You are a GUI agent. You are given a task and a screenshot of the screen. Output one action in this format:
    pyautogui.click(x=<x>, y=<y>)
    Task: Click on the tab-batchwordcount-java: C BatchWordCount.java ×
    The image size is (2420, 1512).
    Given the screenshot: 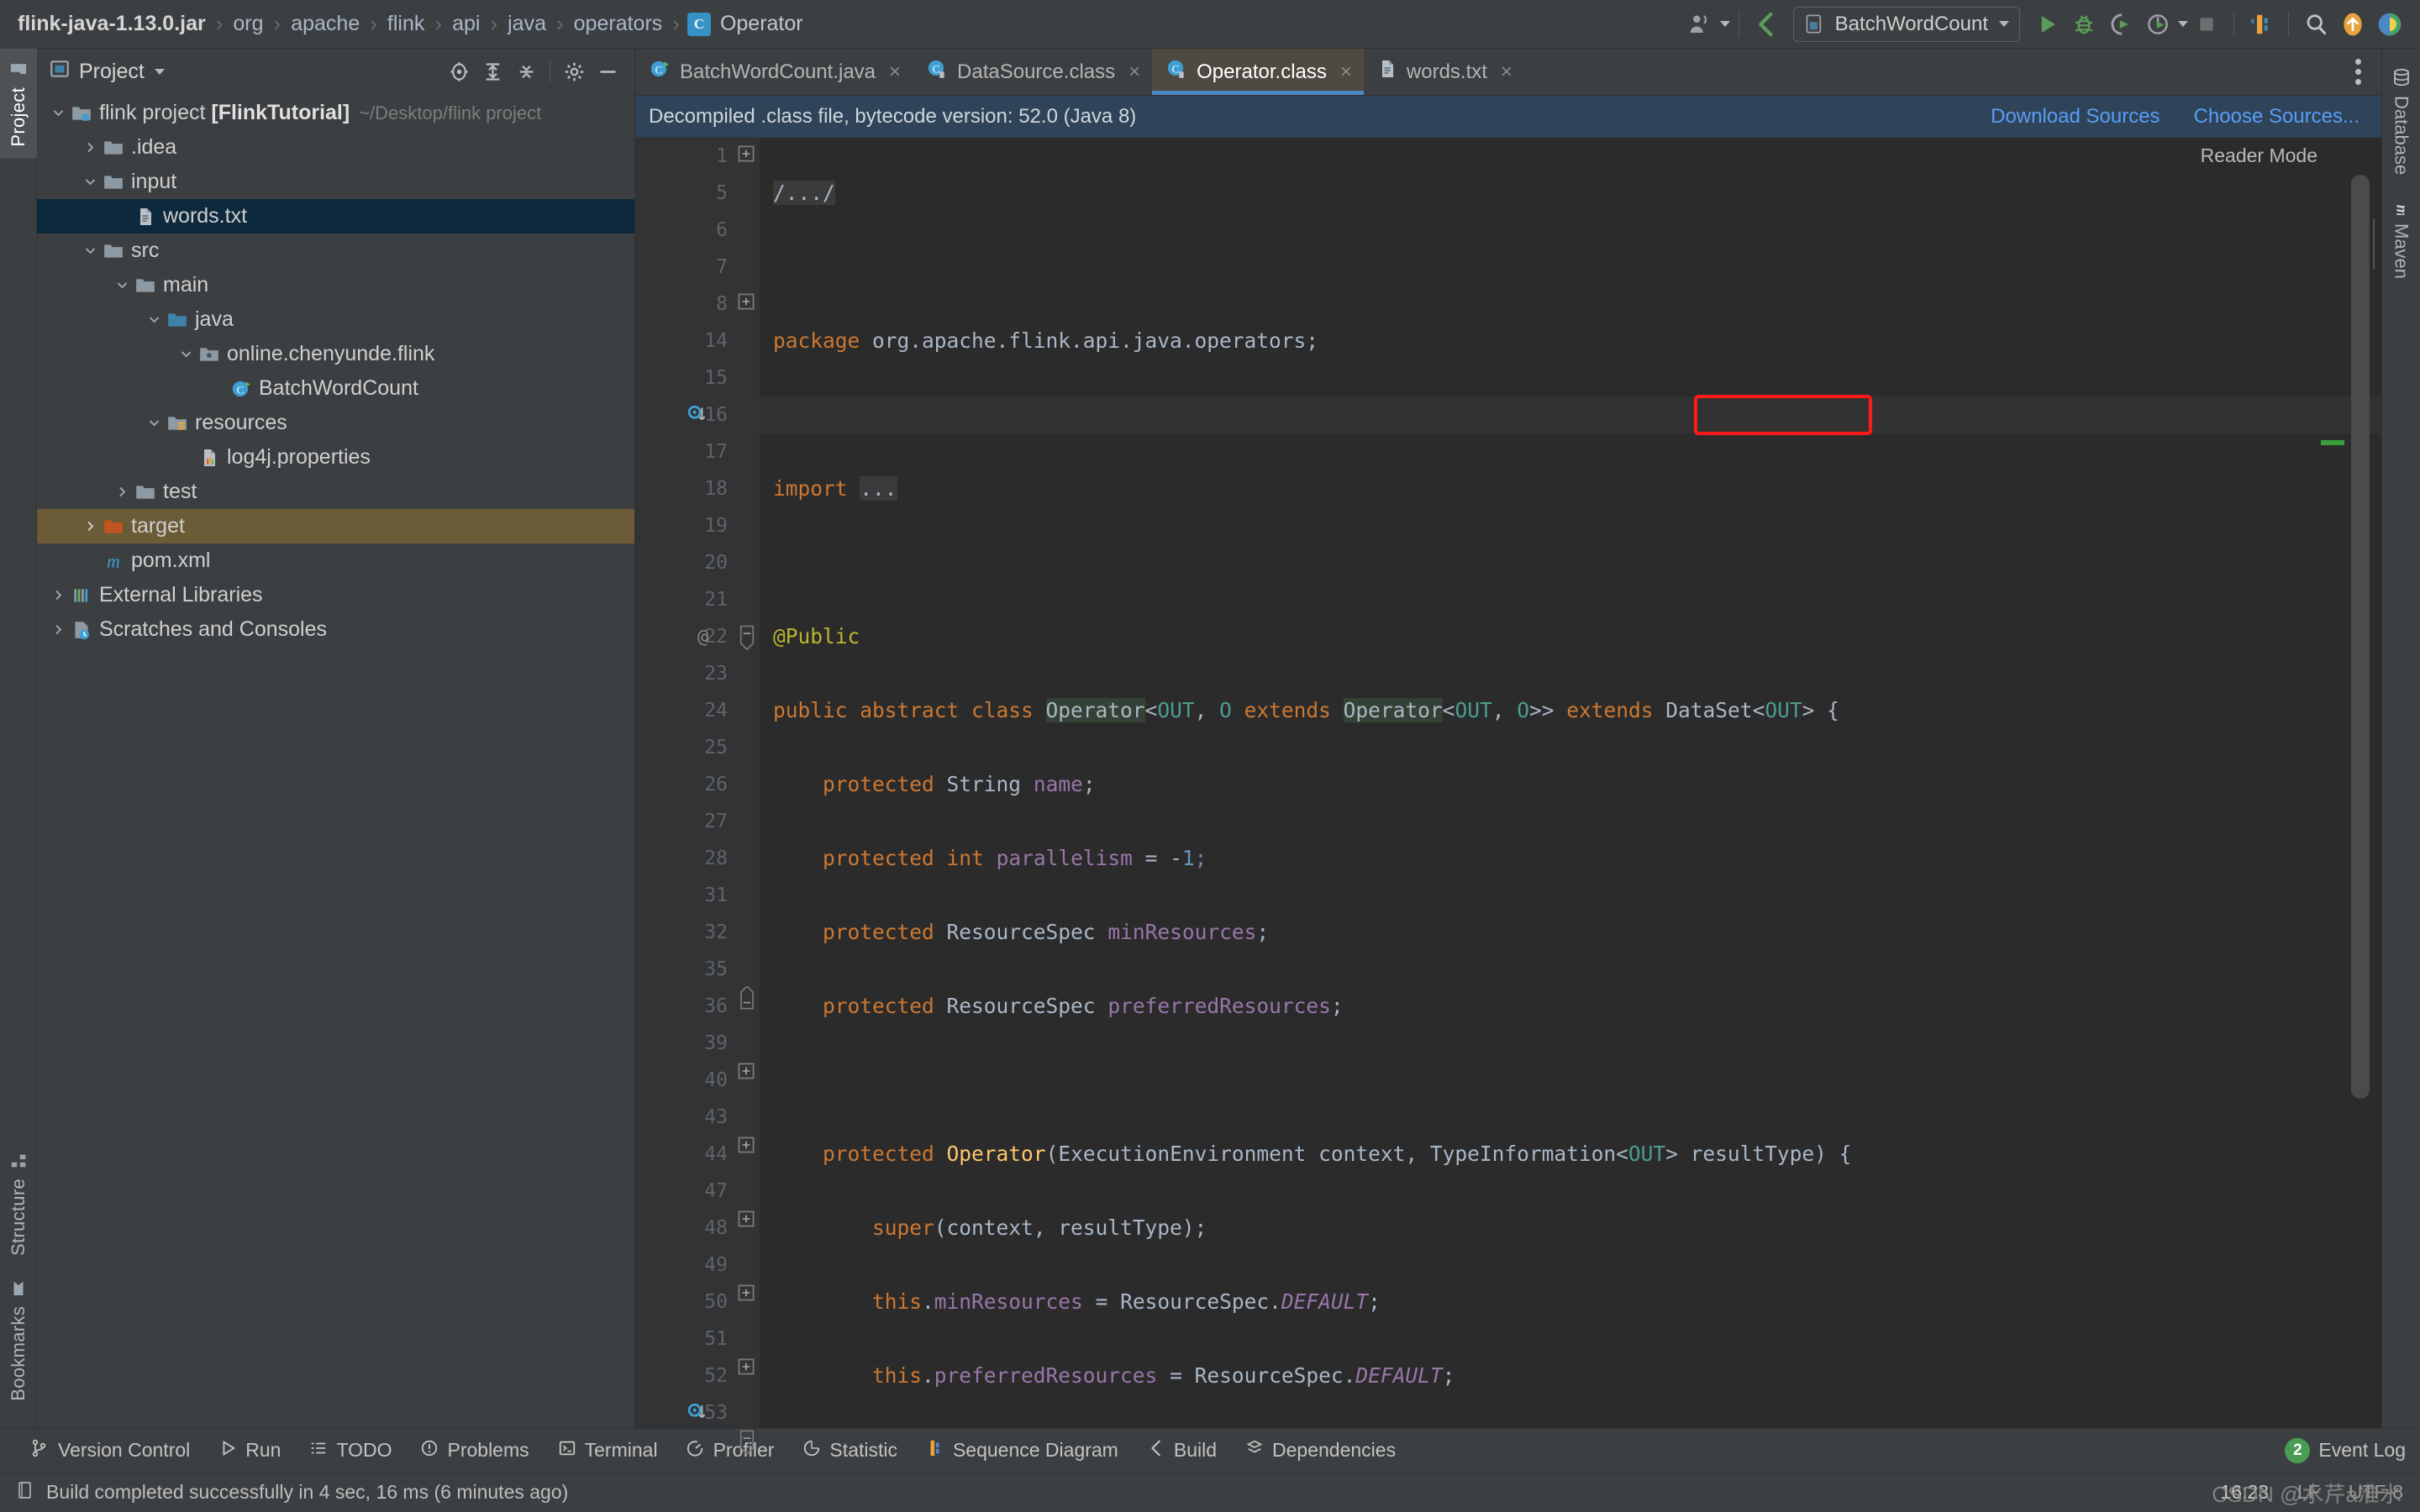 What is the action you would take?
    pyautogui.click(x=774, y=72)
    